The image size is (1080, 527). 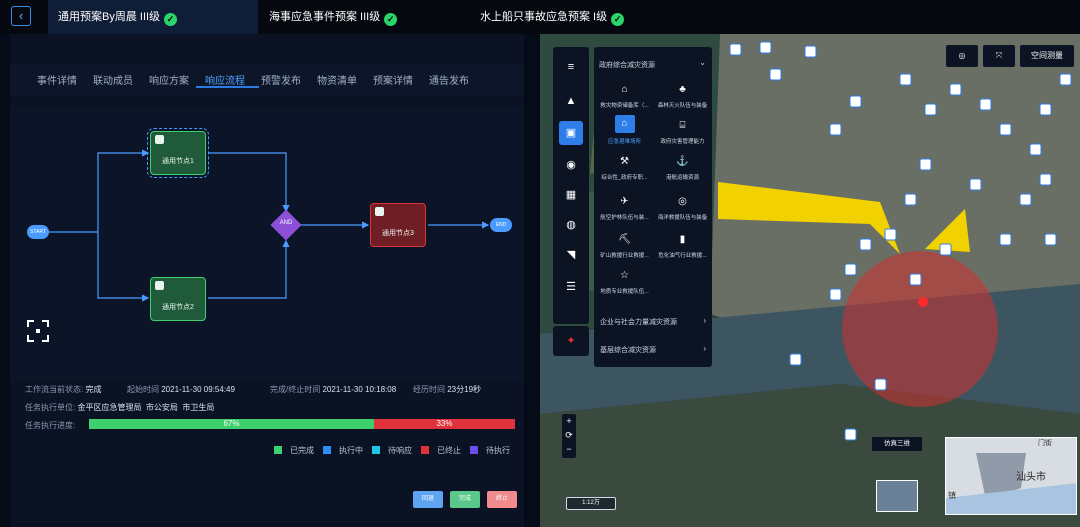 I want to click on active-subtab-underline, so click(x=227, y=87).